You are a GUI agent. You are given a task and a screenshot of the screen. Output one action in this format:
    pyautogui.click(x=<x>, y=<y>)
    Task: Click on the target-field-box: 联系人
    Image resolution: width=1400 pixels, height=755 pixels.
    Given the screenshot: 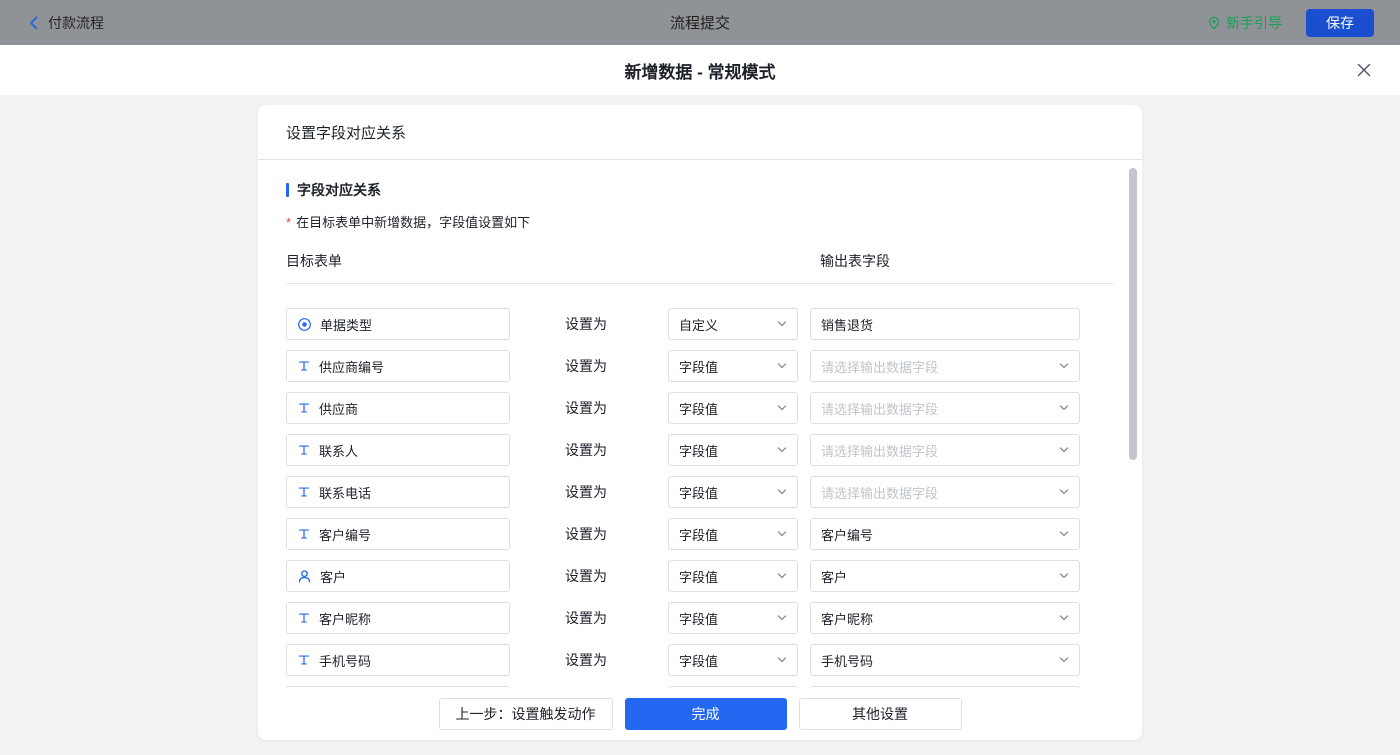 What is the action you would take?
    pyautogui.click(x=398, y=450)
    